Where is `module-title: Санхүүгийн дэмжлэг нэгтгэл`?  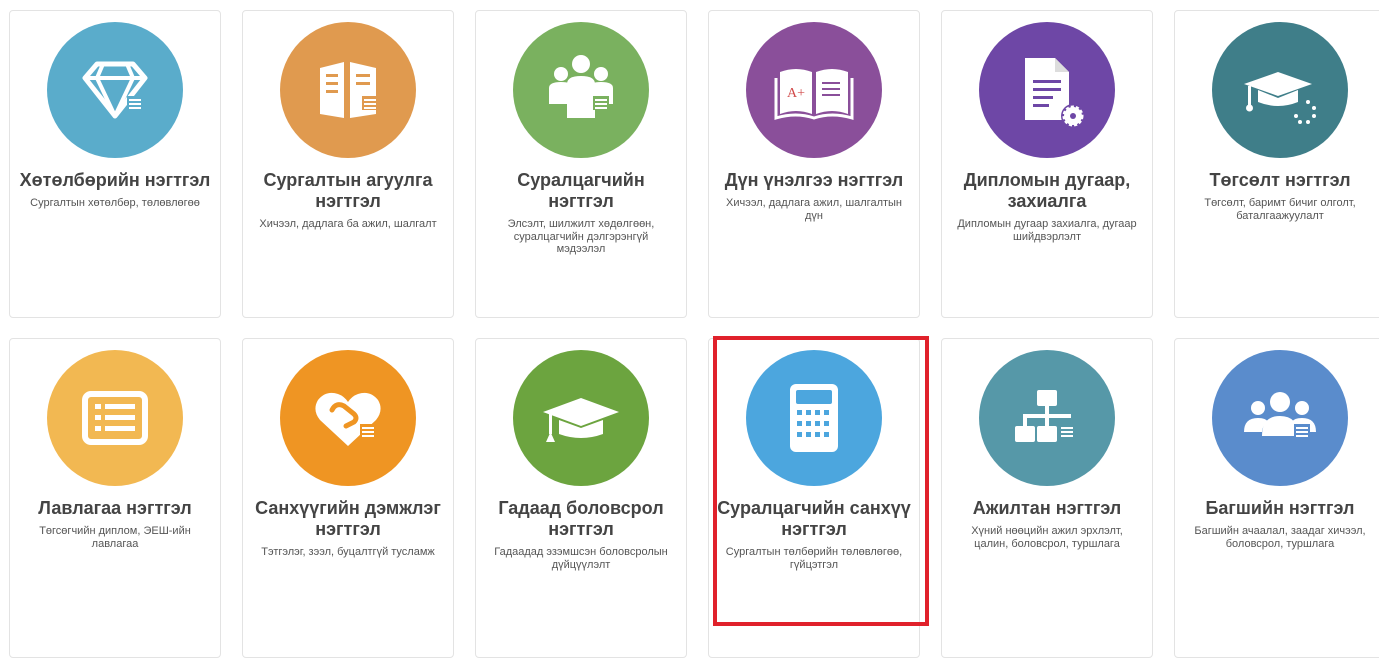 module-title: Санхүүгийн дэмжлэг нэгтгэл is located at coordinates (348, 518).